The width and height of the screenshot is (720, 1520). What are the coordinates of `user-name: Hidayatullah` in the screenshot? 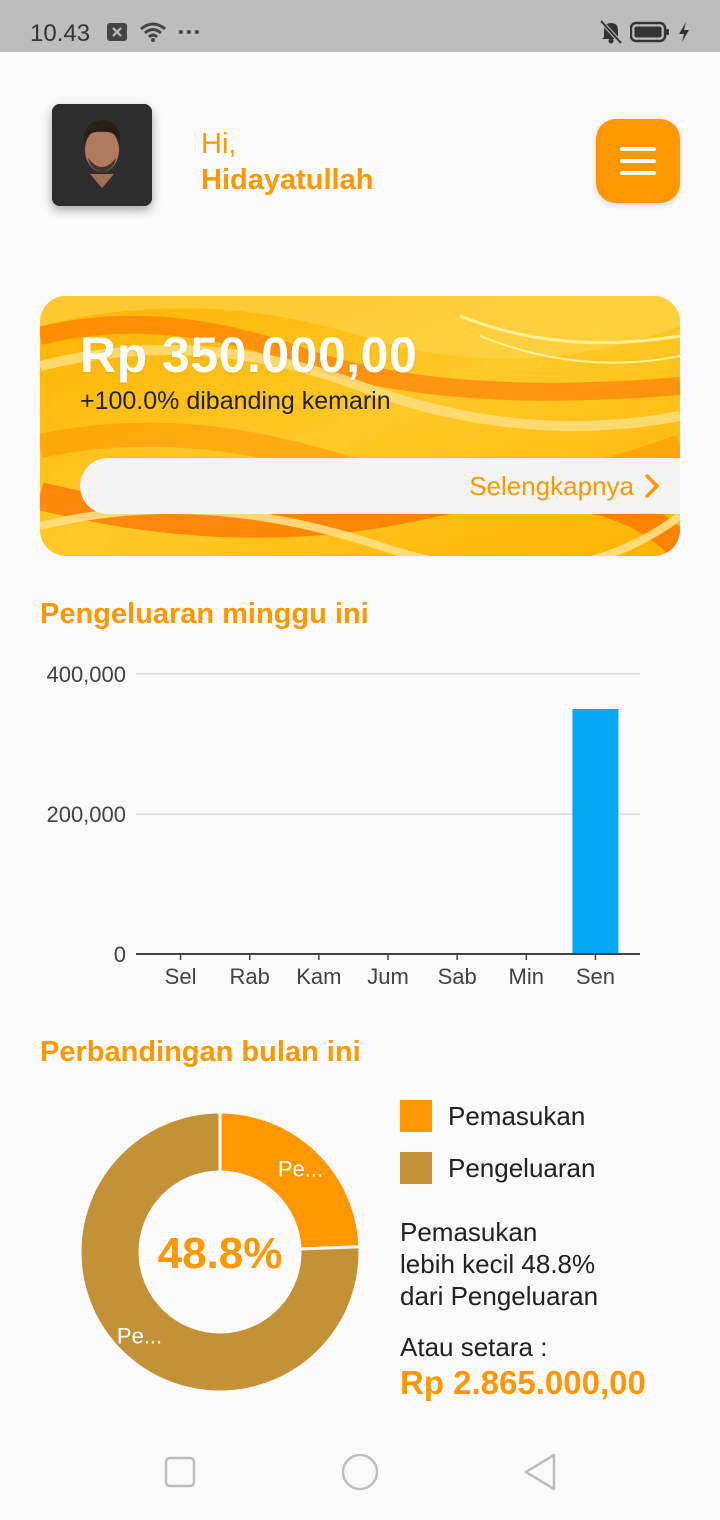 It's located at (287, 180).